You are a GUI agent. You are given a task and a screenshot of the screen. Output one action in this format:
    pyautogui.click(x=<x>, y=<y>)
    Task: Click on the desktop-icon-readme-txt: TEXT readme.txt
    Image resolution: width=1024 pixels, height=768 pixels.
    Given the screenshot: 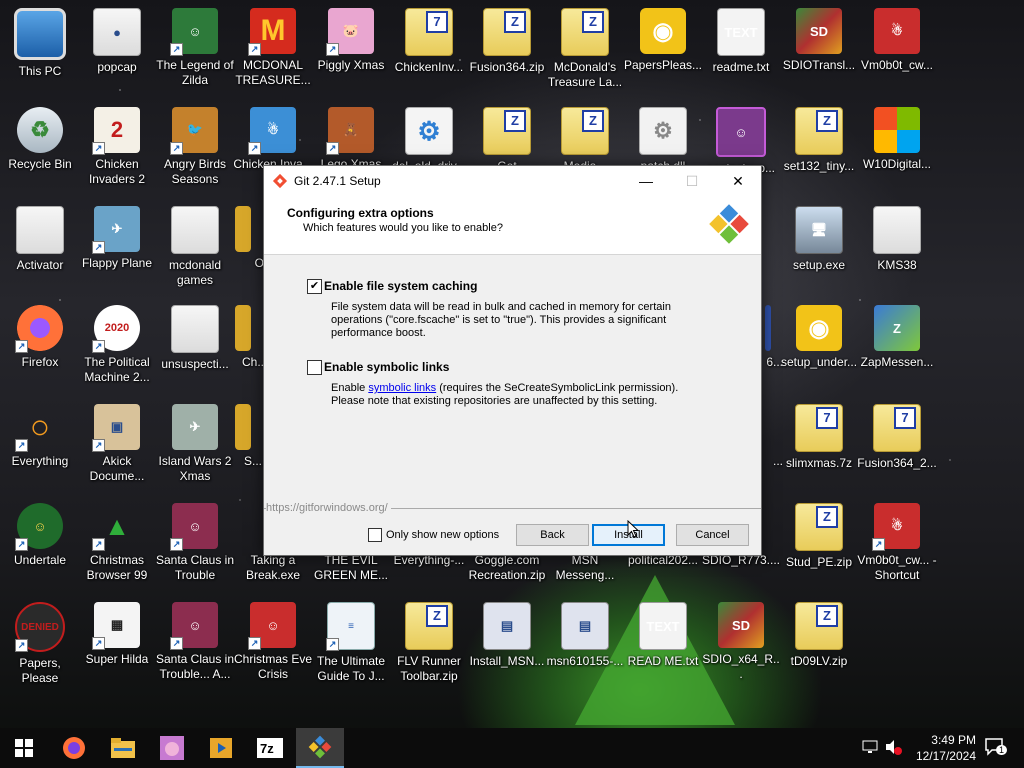 What is the action you would take?
    pyautogui.click(x=741, y=50)
    